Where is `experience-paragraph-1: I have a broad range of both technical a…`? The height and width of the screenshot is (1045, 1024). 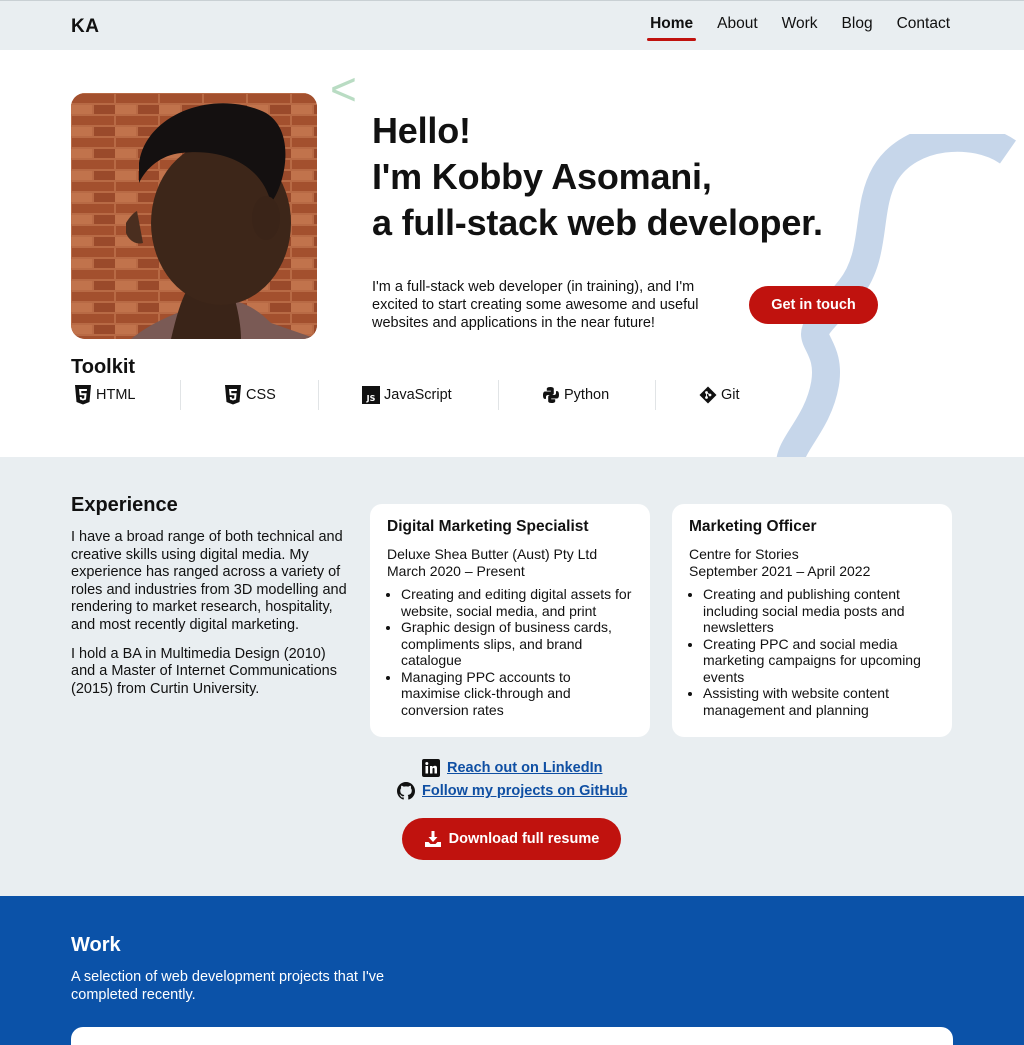 experience-paragraph-1: I have a broad range of both technical a… is located at coordinates (209, 581).